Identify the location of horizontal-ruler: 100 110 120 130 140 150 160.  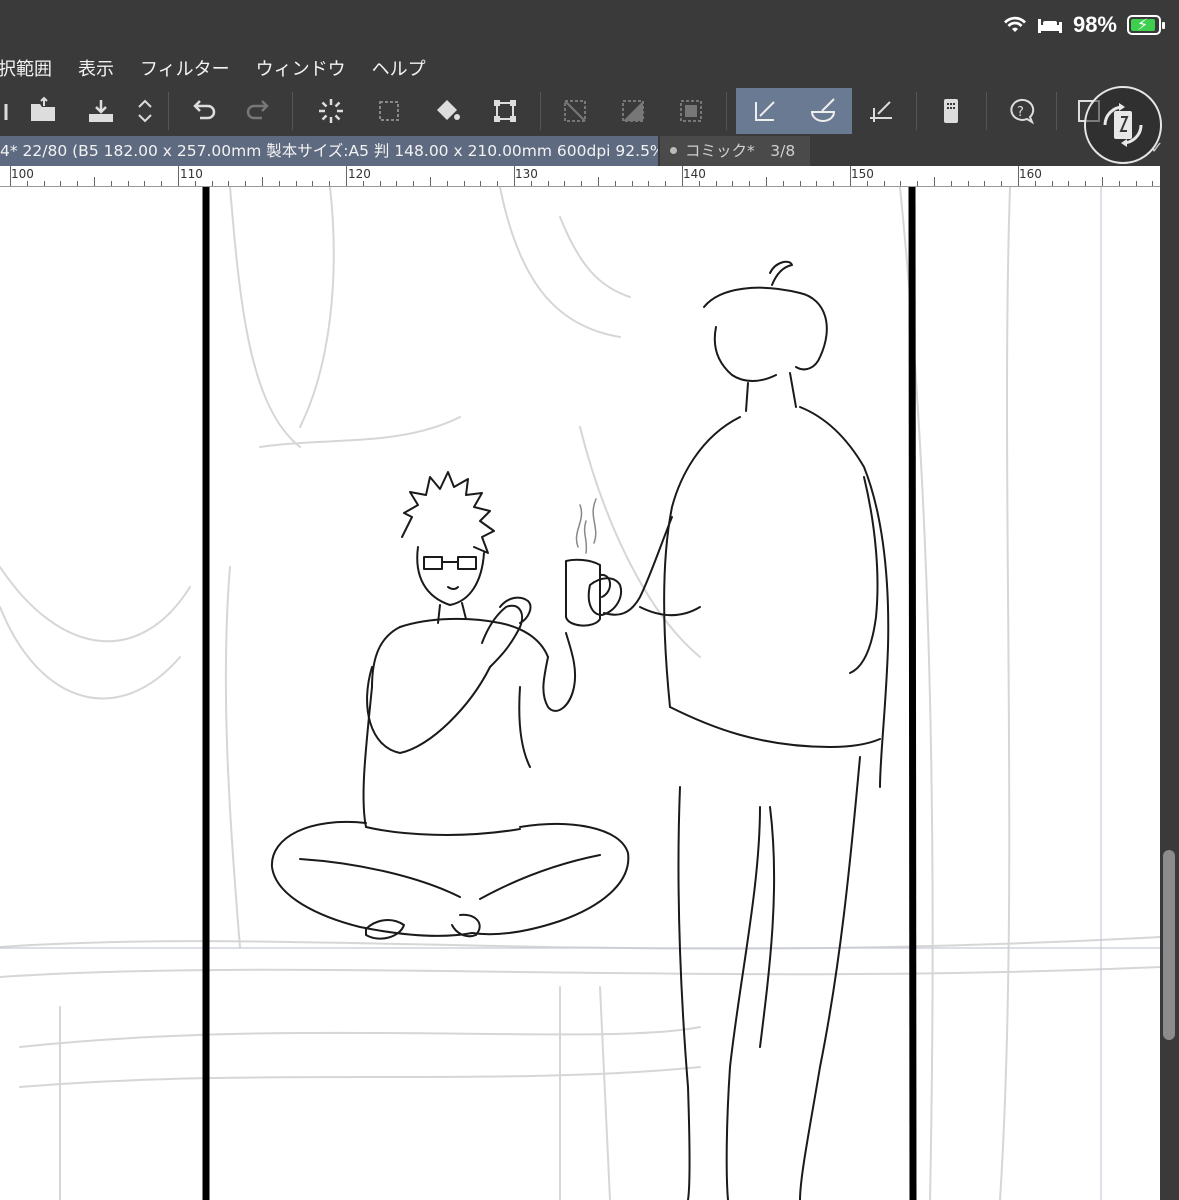
(585, 176).